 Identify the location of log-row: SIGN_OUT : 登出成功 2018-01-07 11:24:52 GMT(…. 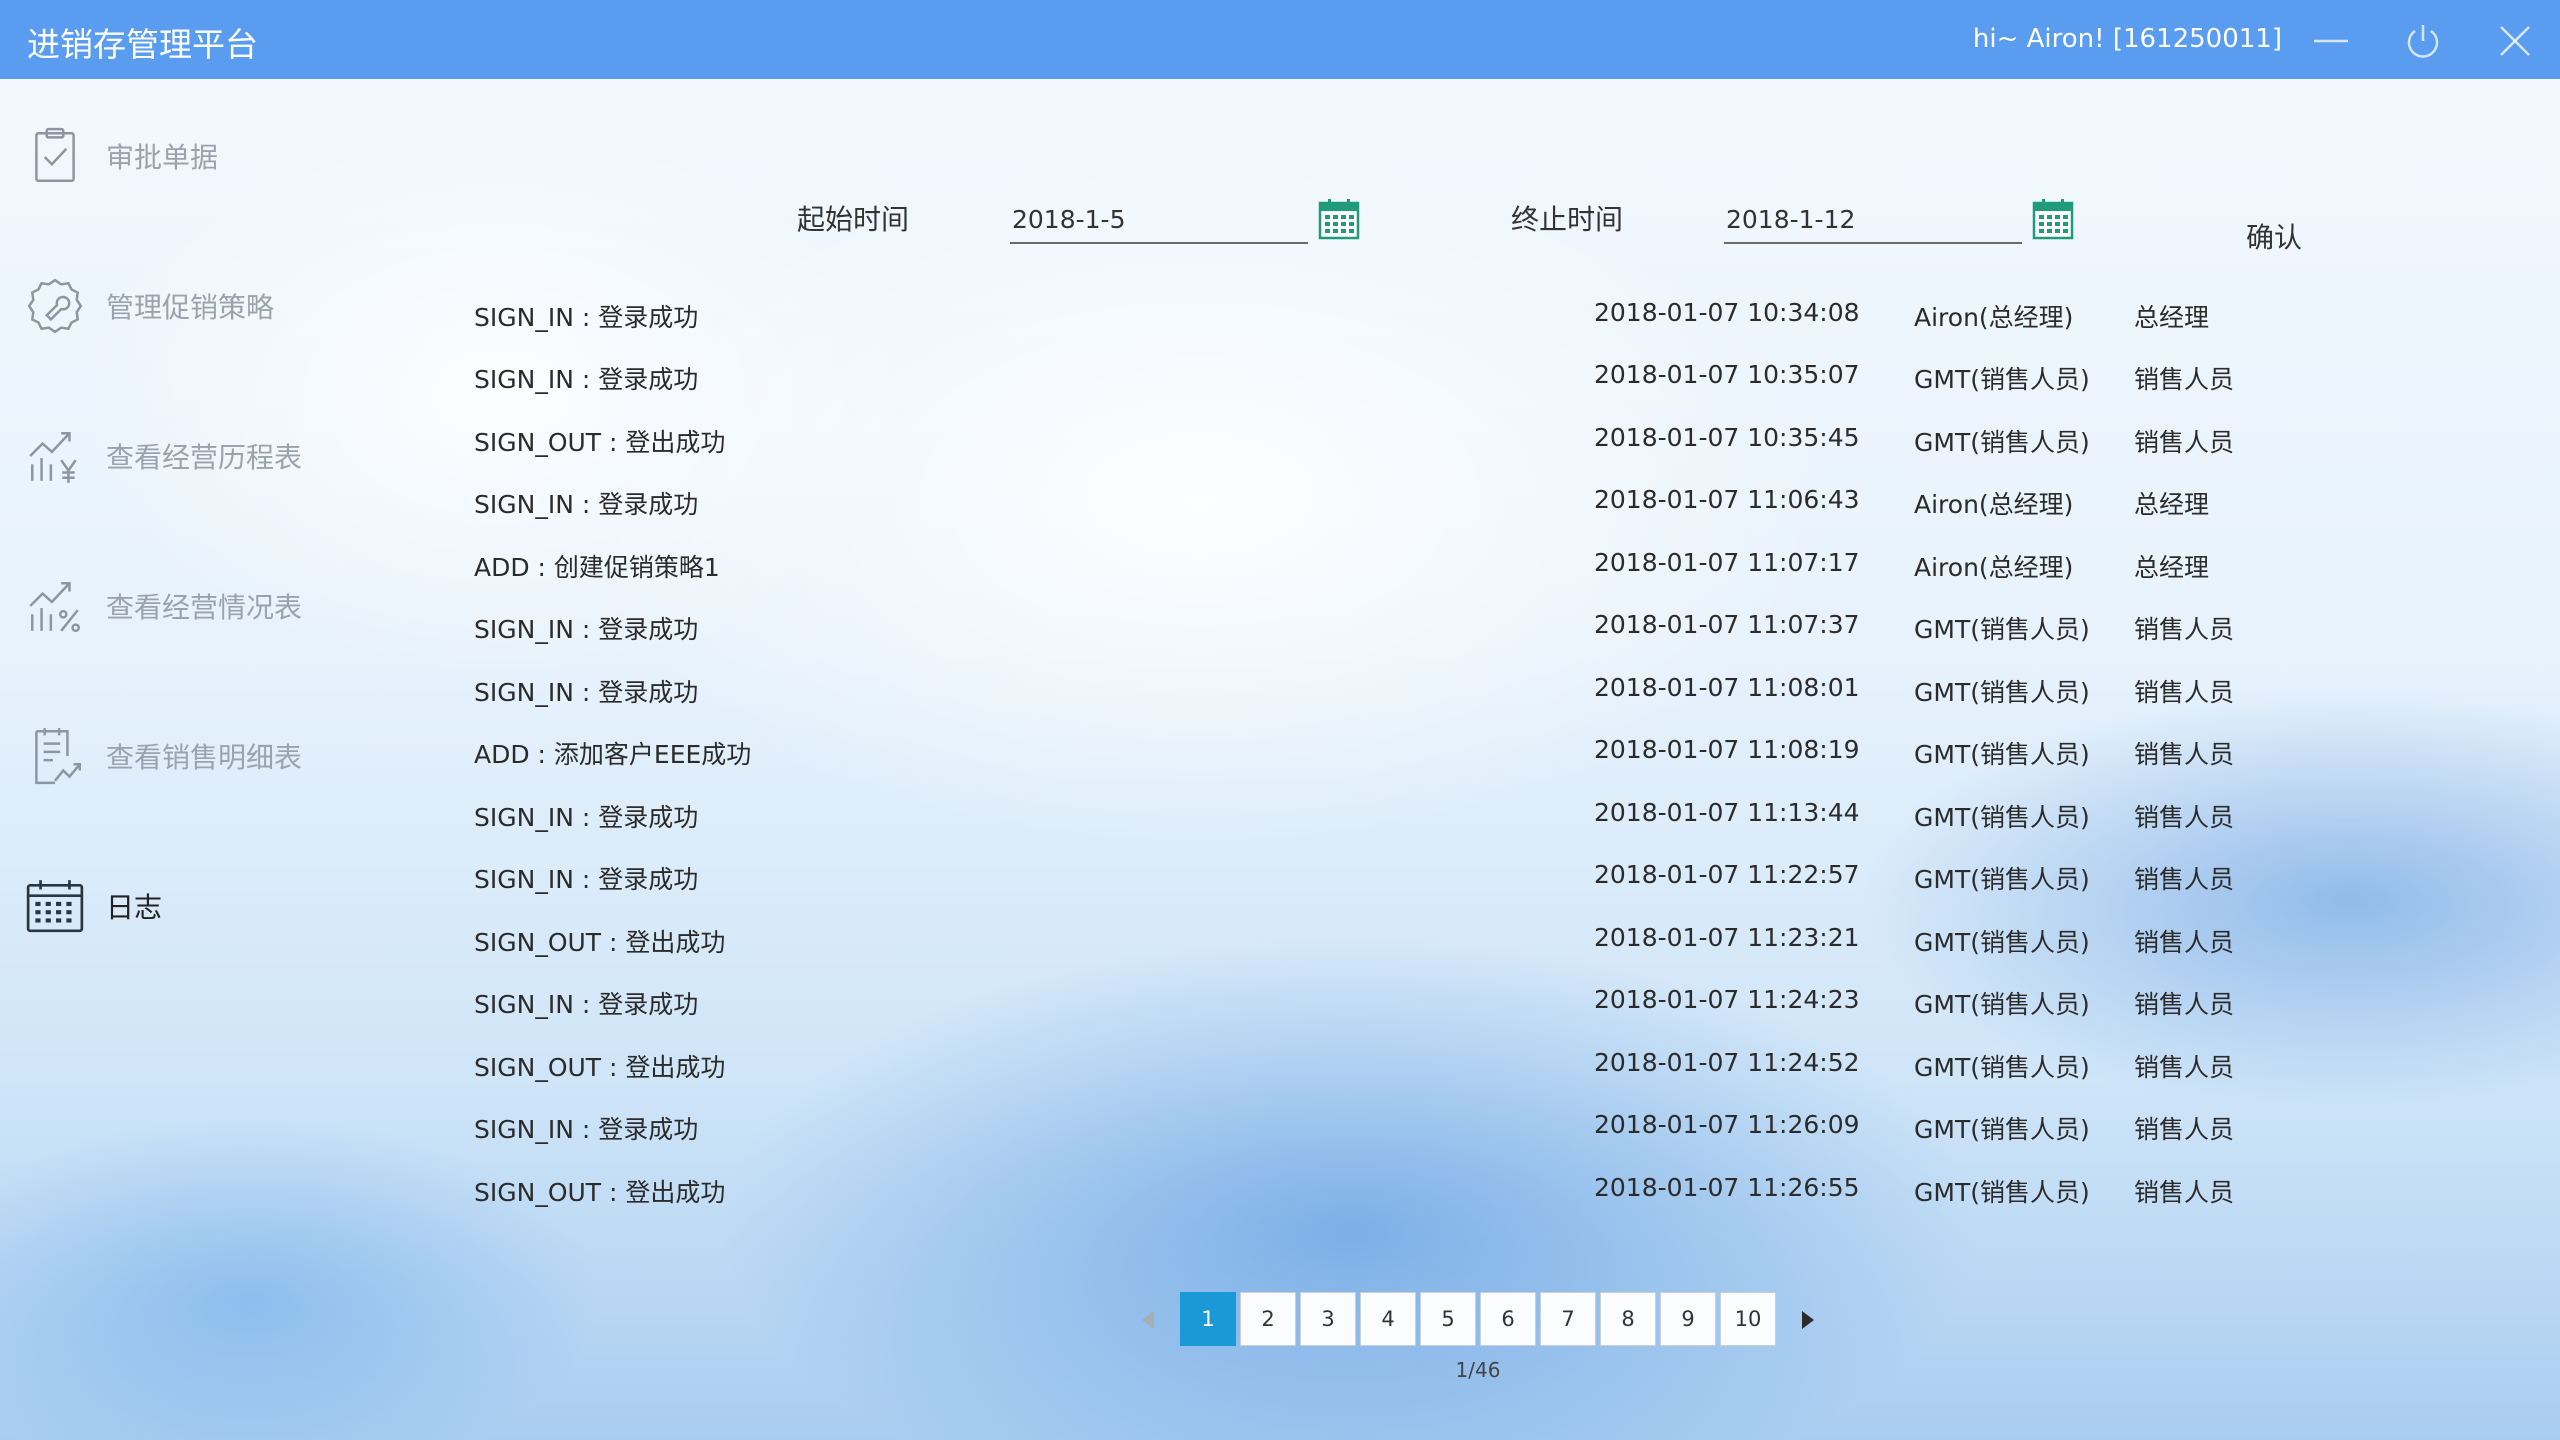
(1374, 1070).